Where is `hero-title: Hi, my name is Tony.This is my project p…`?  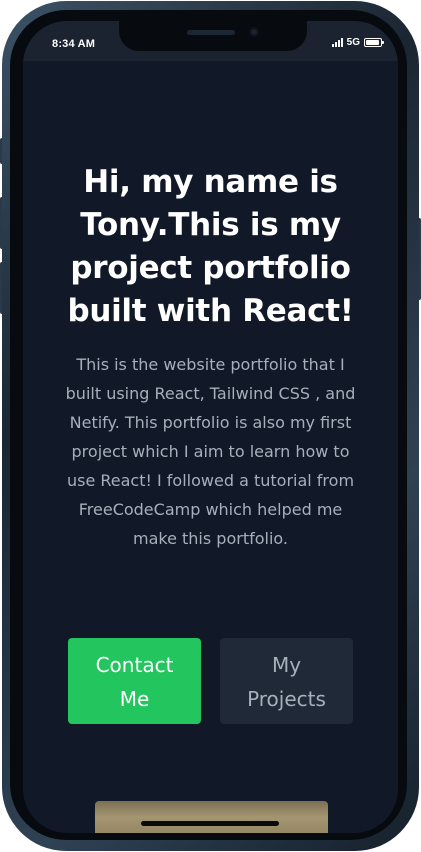 hero-title: Hi, my name is Tony.This is my project p… is located at coordinates (210, 246).